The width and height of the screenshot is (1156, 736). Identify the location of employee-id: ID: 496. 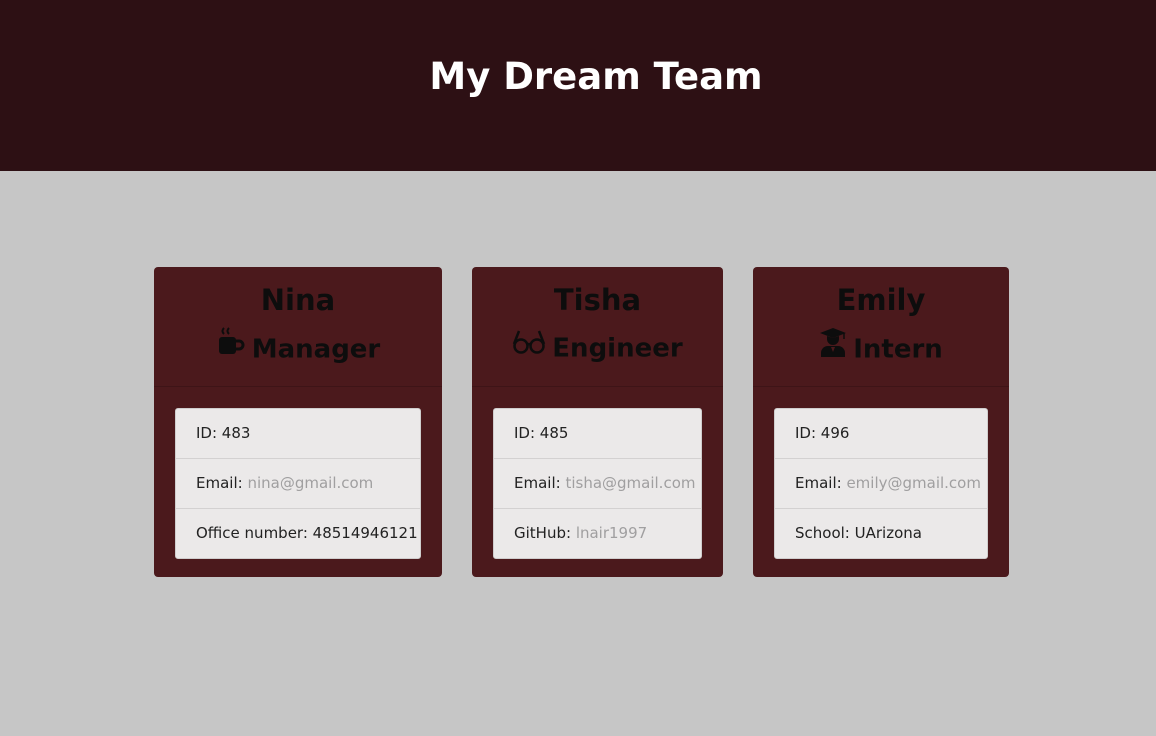
(881, 434).